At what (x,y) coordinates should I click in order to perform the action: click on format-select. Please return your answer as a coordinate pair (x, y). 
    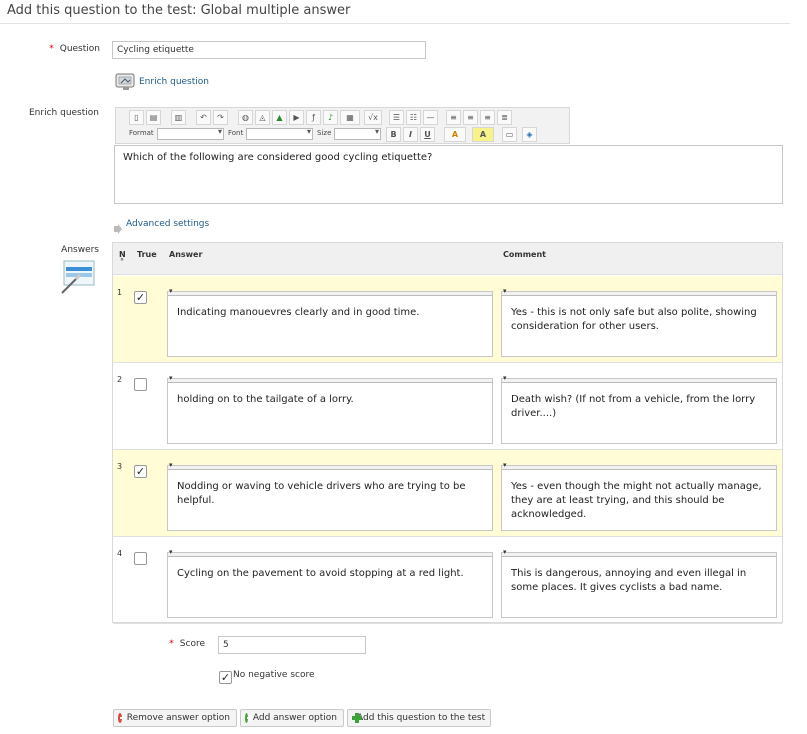
    Looking at the image, I should click on (190, 133).